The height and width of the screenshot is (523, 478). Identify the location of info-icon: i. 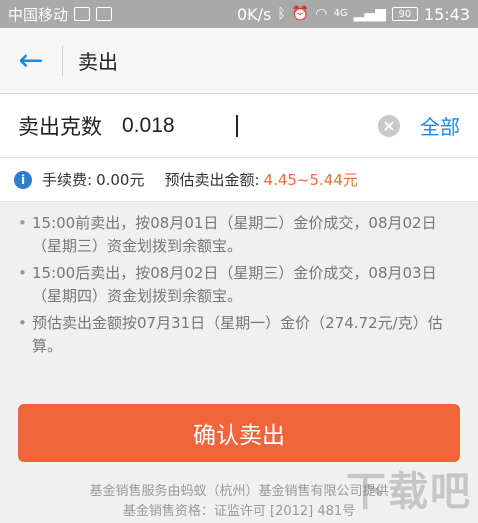
(23, 179).